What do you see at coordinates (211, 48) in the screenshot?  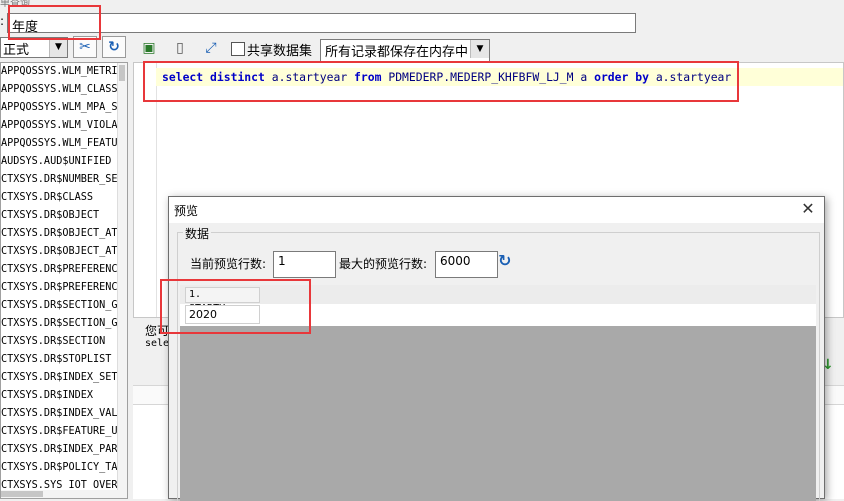 I see `expand-icon: ⤢` at bounding box center [211, 48].